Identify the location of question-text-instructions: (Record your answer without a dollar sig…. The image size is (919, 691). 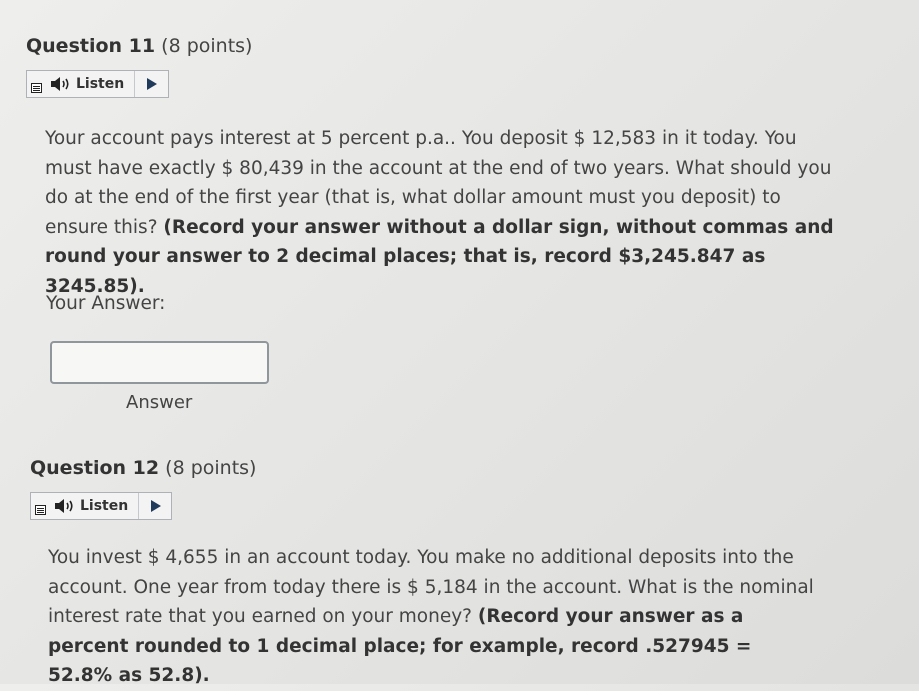
(439, 256).